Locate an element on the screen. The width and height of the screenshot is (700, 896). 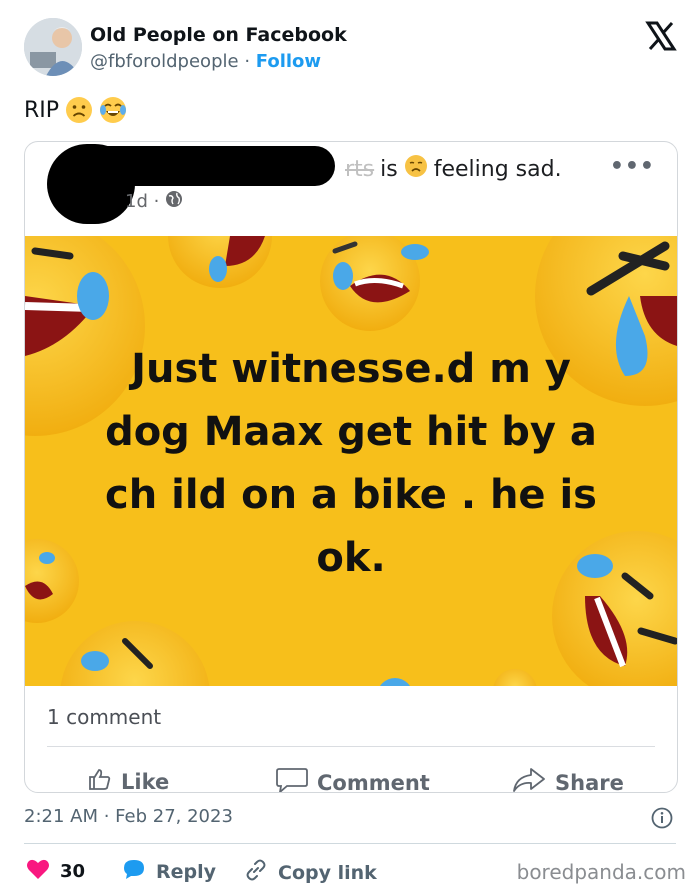
x-logo-icon is located at coordinates (661, 36).